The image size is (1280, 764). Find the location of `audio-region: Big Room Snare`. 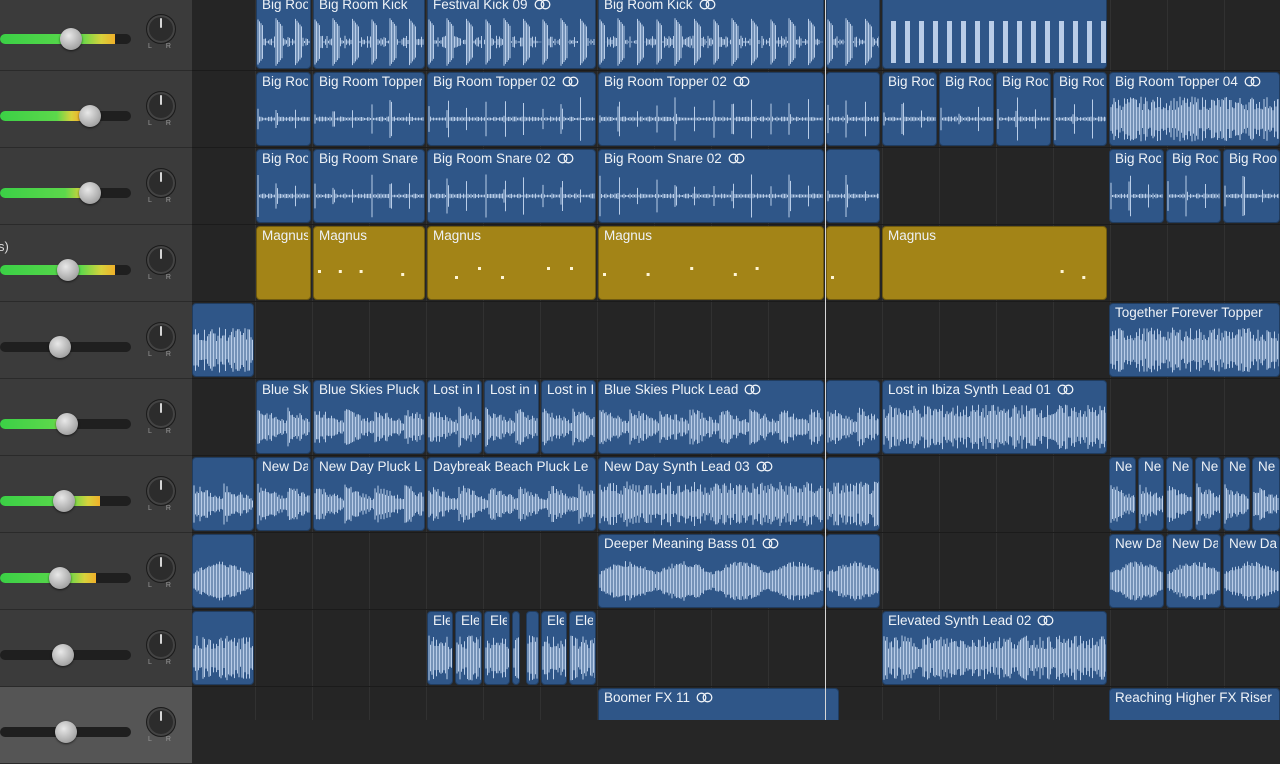

audio-region: Big Room Snare is located at coordinates (369, 186).